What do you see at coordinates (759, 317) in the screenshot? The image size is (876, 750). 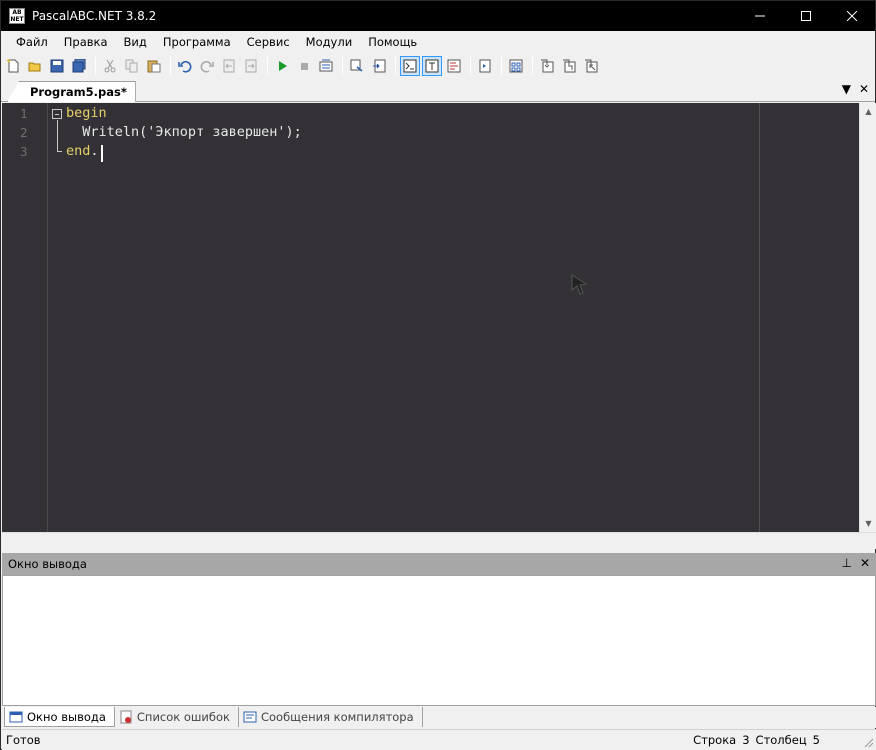 I see `right-margin-line` at bounding box center [759, 317].